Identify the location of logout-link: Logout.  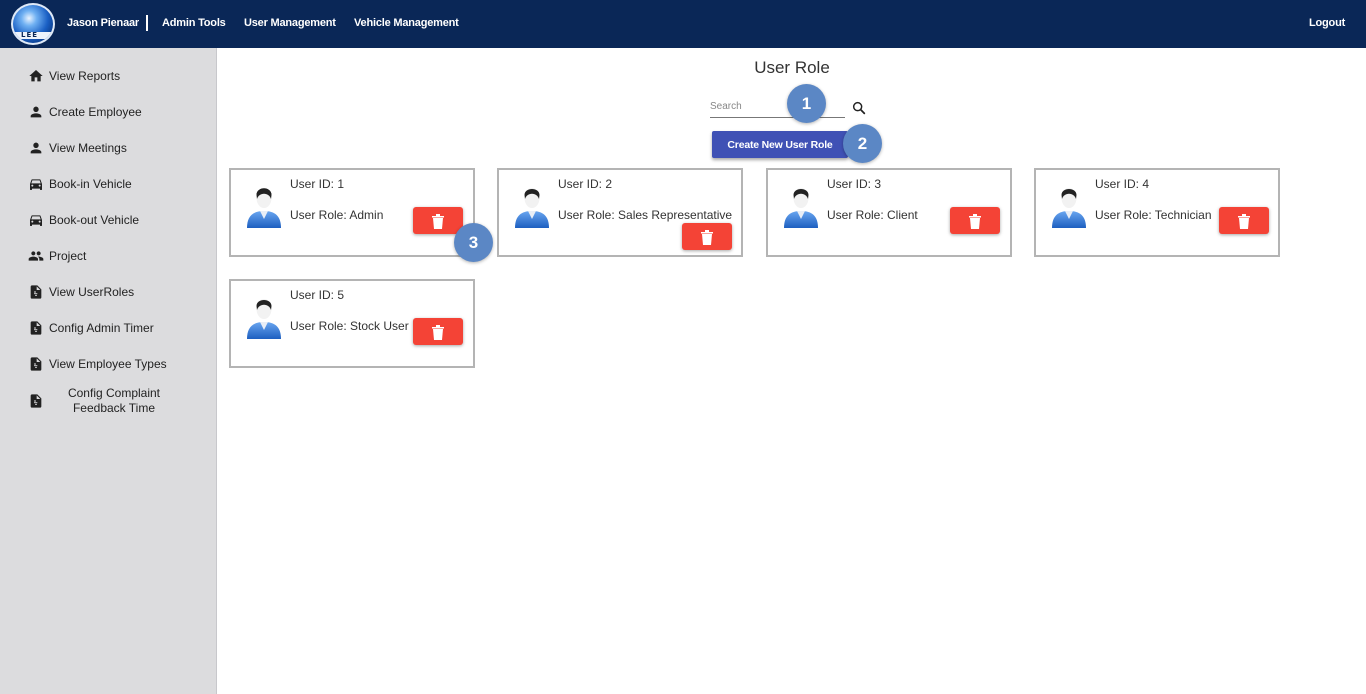
(1327, 23).